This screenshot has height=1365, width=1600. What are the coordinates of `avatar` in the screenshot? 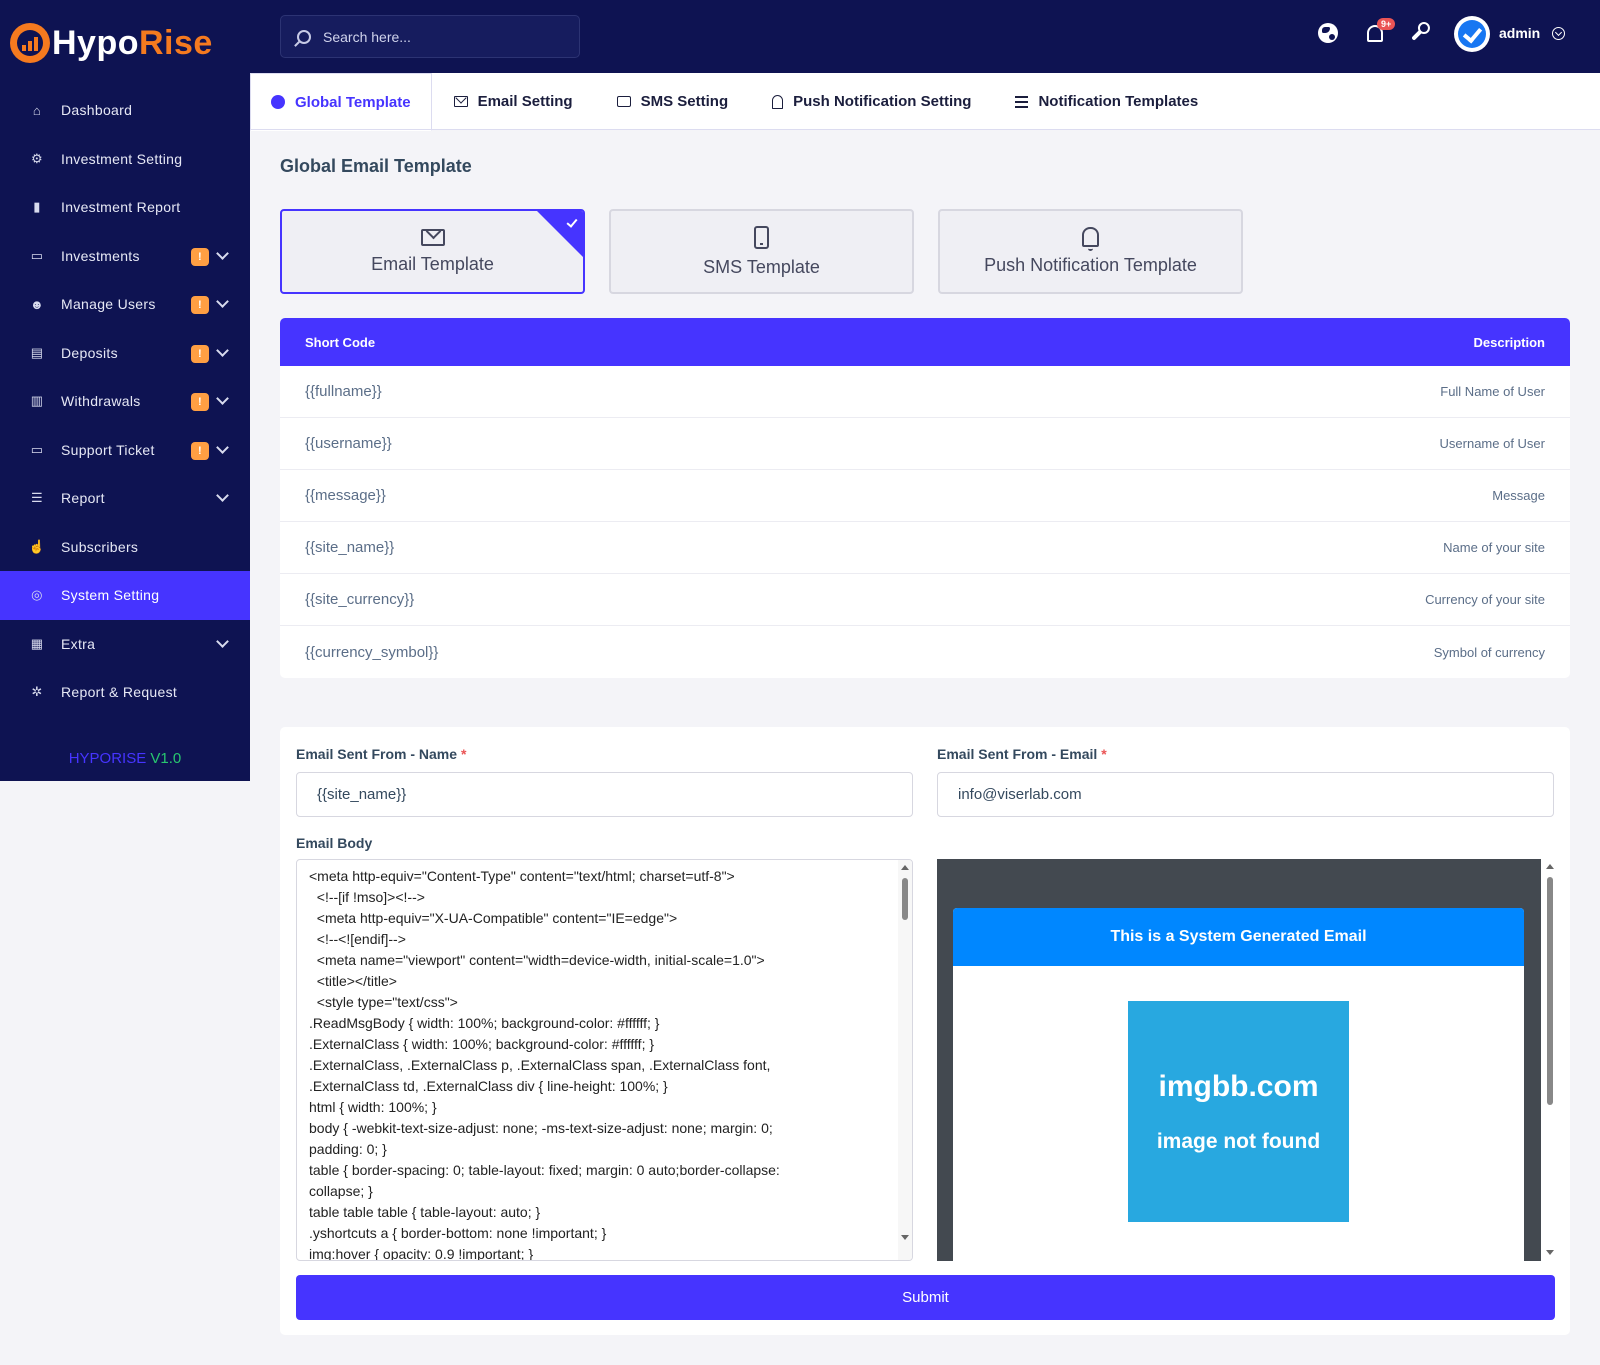 It's located at (1472, 34).